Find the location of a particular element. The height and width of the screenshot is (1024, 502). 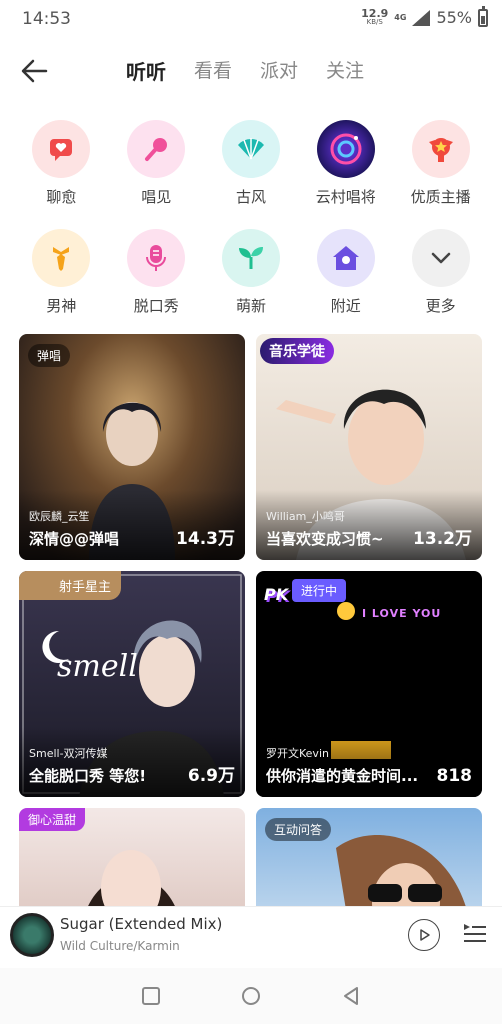

category-label: 云村唱将 is located at coordinates (345, 197).